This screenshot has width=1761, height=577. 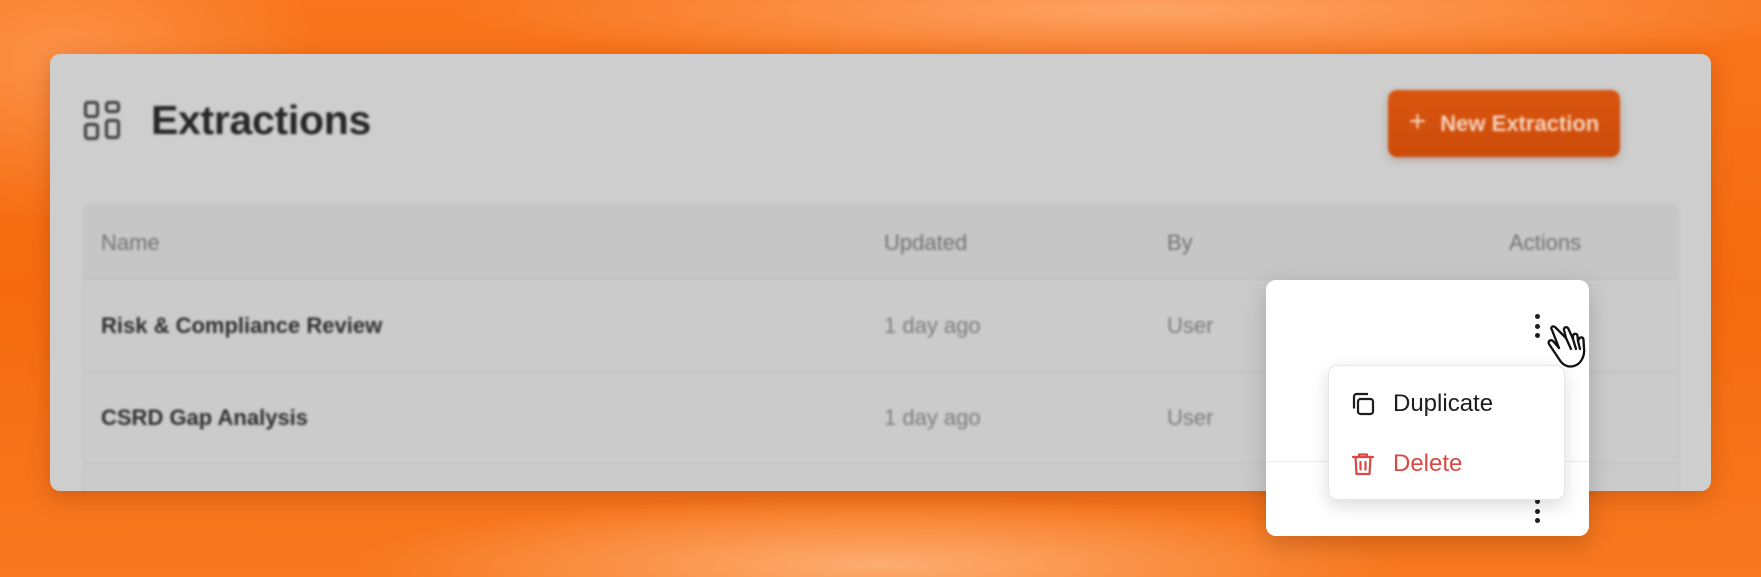 What do you see at coordinates (1428, 463) in the screenshot?
I see `delete-label: Delete` at bounding box center [1428, 463].